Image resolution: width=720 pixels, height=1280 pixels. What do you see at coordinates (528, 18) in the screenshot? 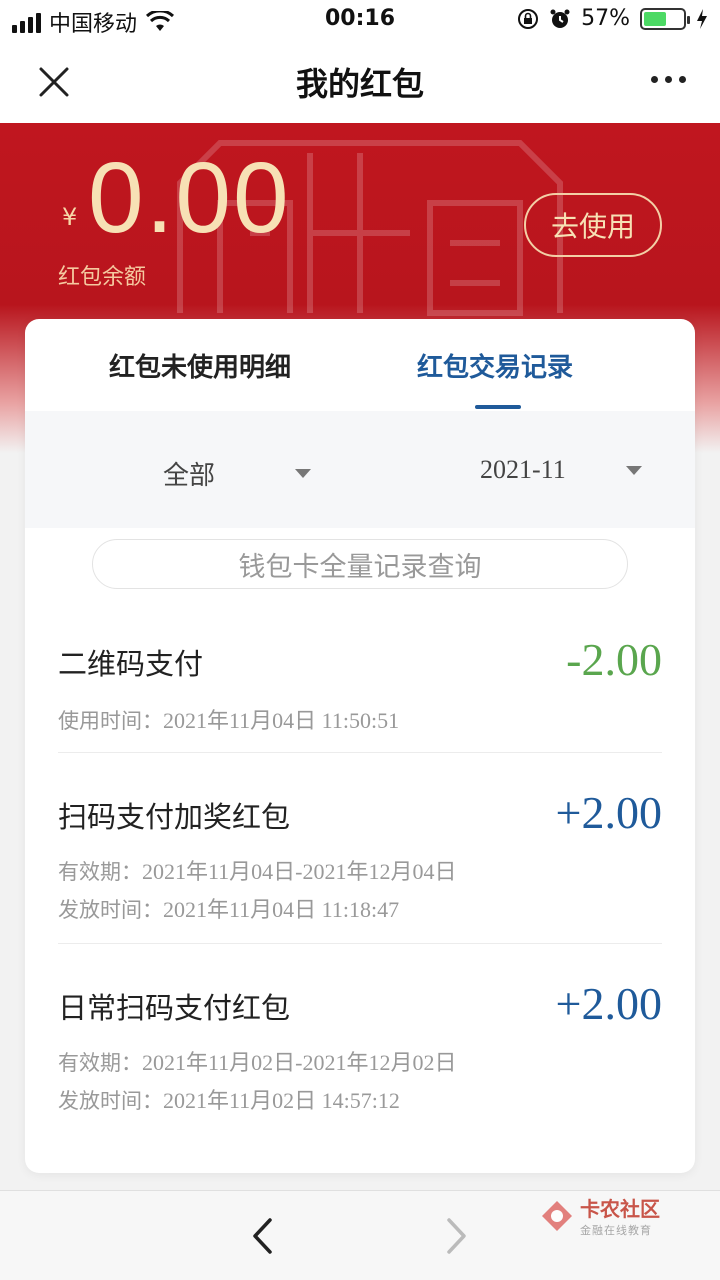
I see `rotation-lock-icon` at bounding box center [528, 18].